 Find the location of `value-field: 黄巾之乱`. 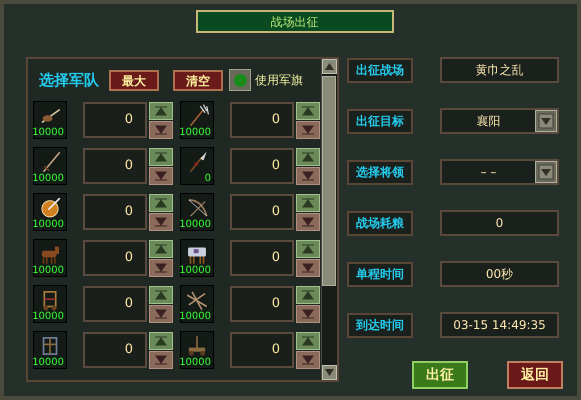

value-field: 黄巾之乱 is located at coordinates (499, 70).